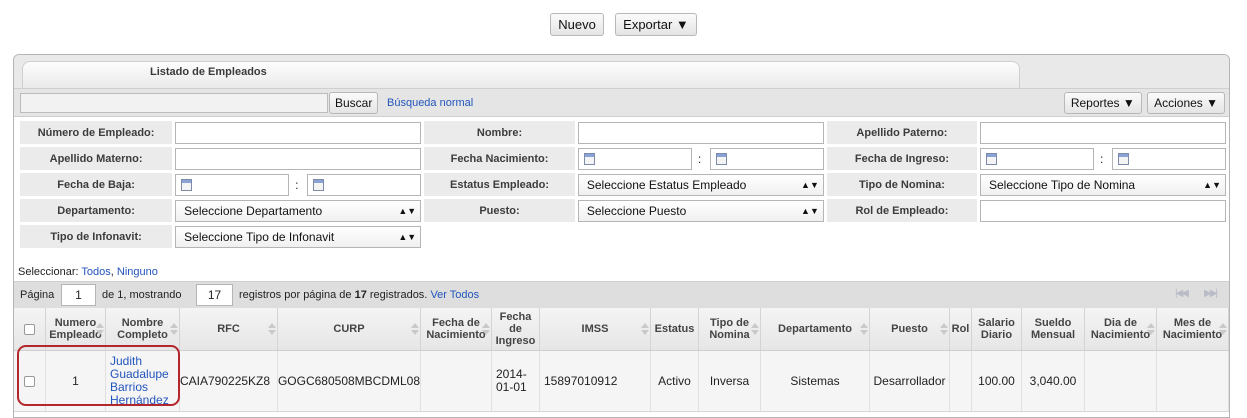 This screenshot has width=1247, height=418. What do you see at coordinates (1169, 158) in the screenshot?
I see `fecha-ingreso-to` at bounding box center [1169, 158].